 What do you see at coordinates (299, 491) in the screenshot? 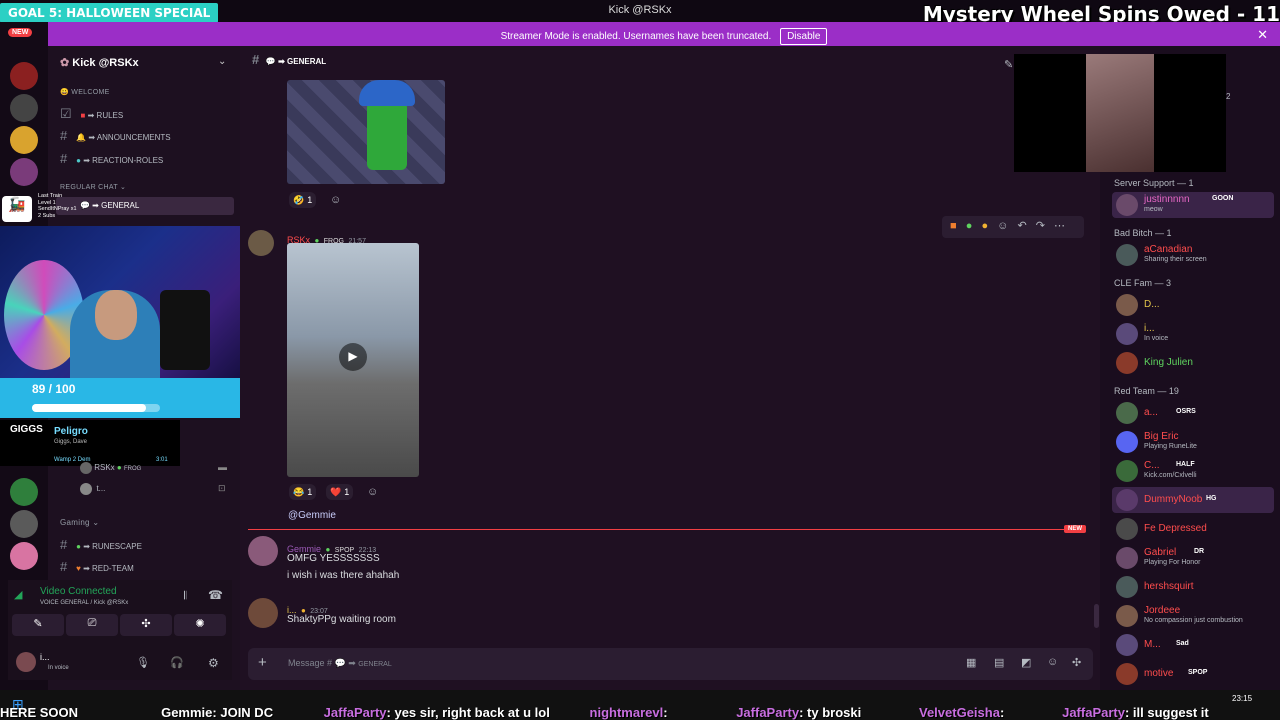
I see `reaction-emoji: 😂` at bounding box center [299, 491].